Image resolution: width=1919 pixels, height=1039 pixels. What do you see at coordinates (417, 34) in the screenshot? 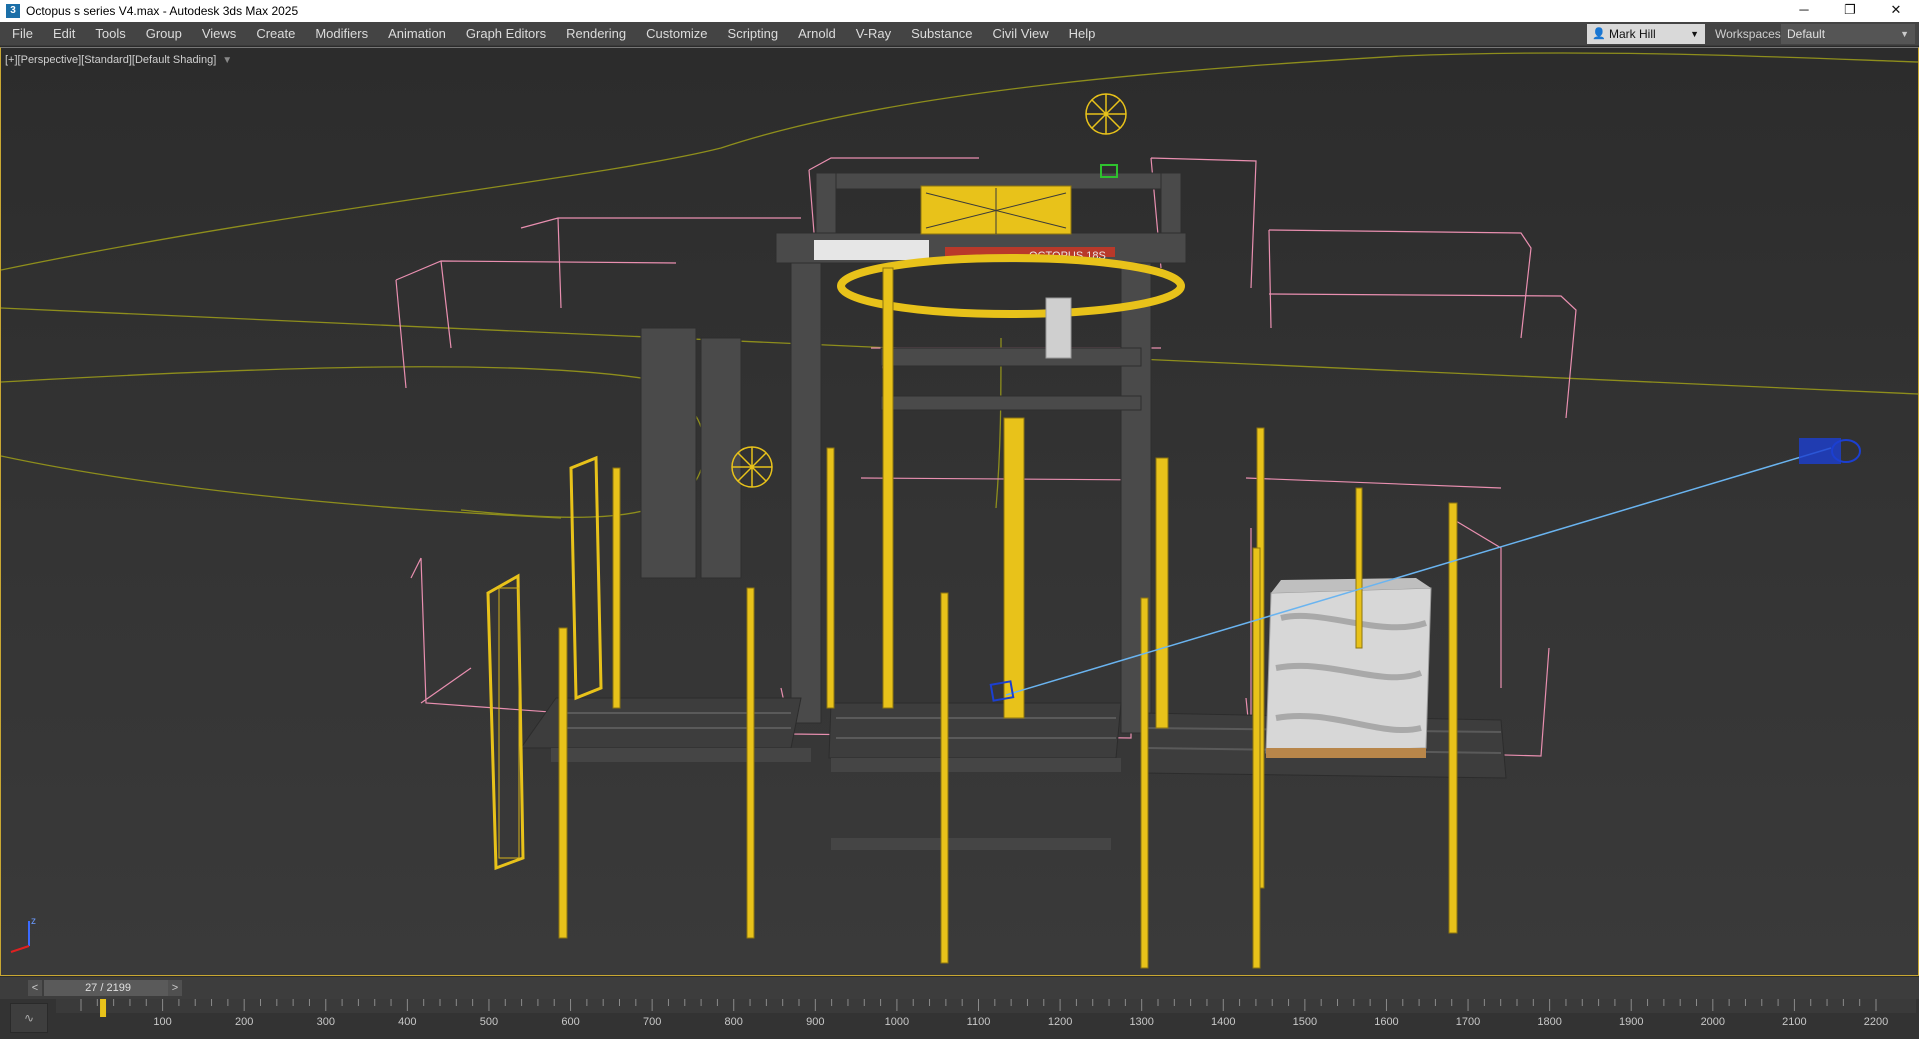
I see `menu-animation: Animation` at bounding box center [417, 34].